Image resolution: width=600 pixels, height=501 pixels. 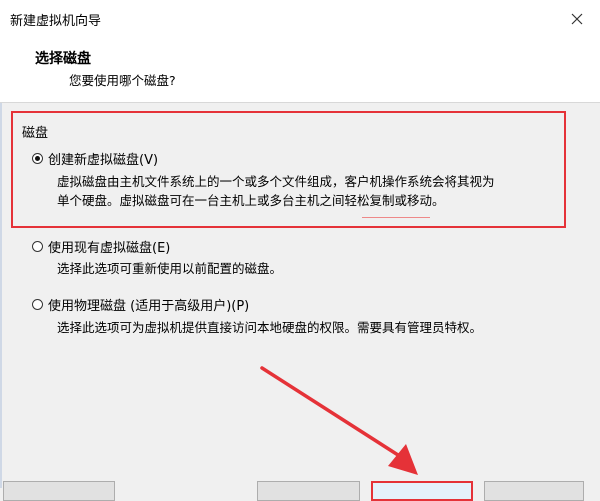 I want to click on back-button, so click(x=308, y=491).